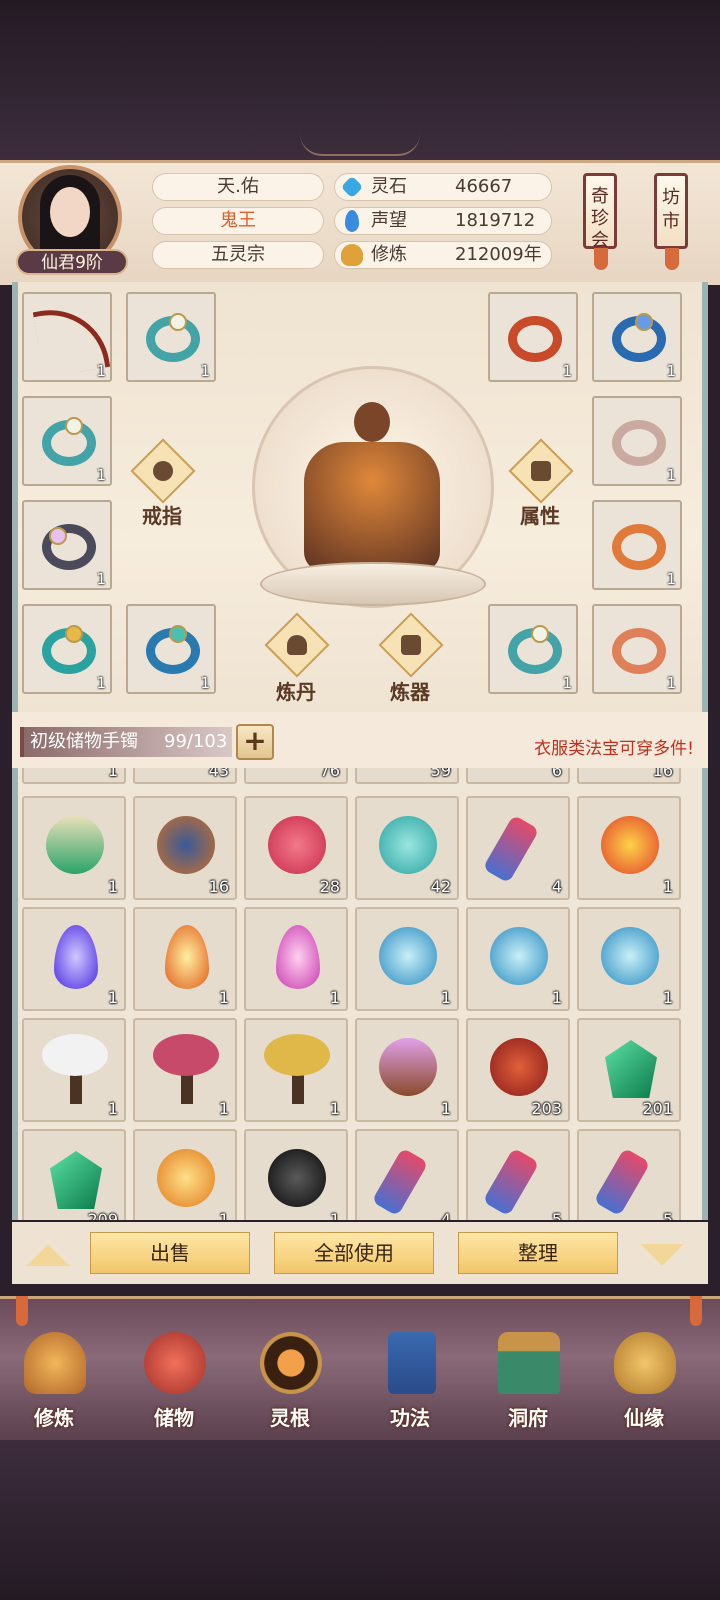 The image size is (720, 1600). Describe the element at coordinates (372, 507) in the screenshot. I see `meditating-figure` at that location.